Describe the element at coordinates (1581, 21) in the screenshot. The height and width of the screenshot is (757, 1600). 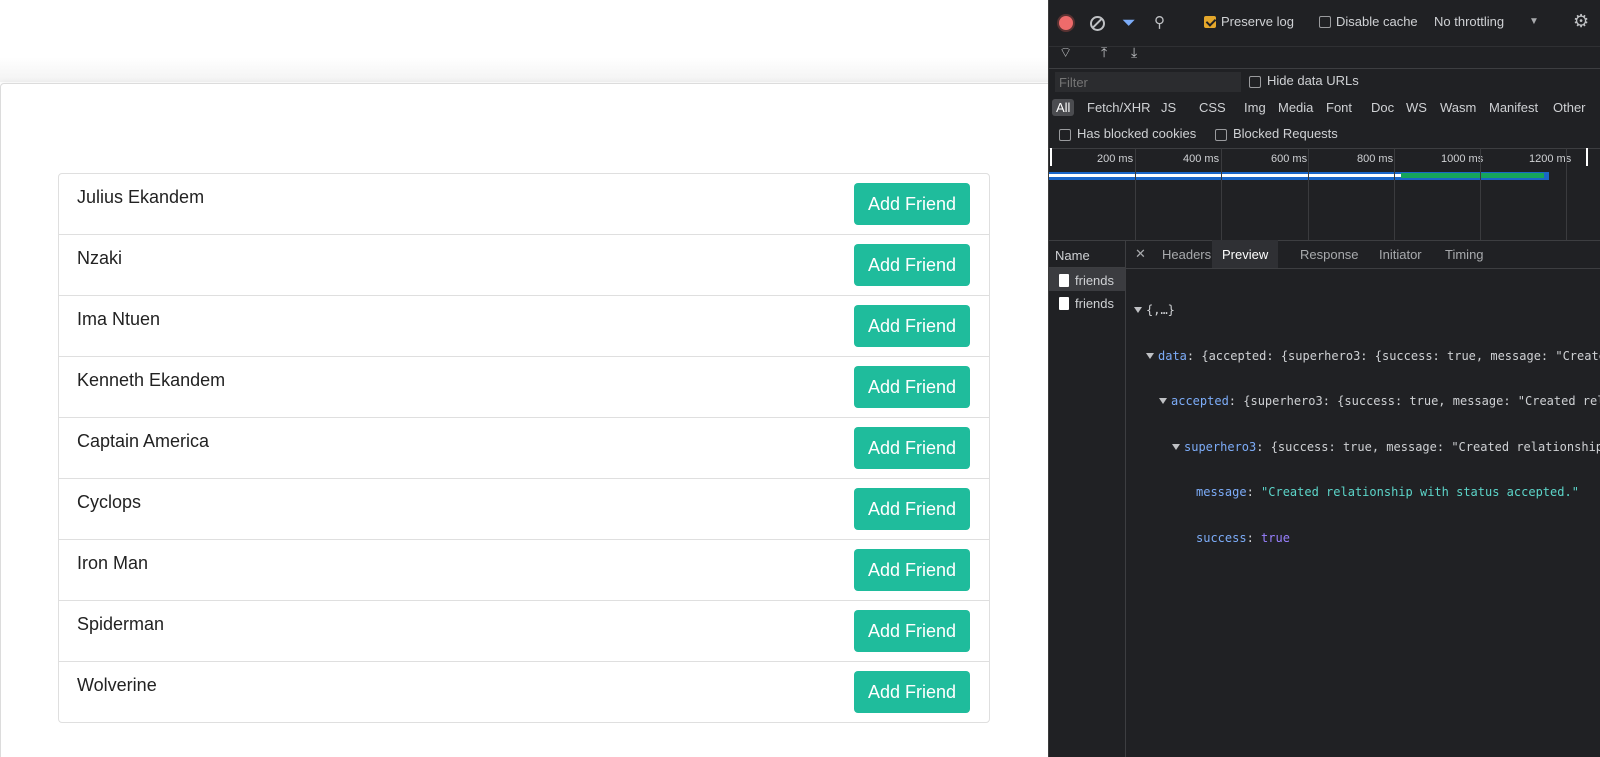
I see `gear-icon: ⚙` at that location.